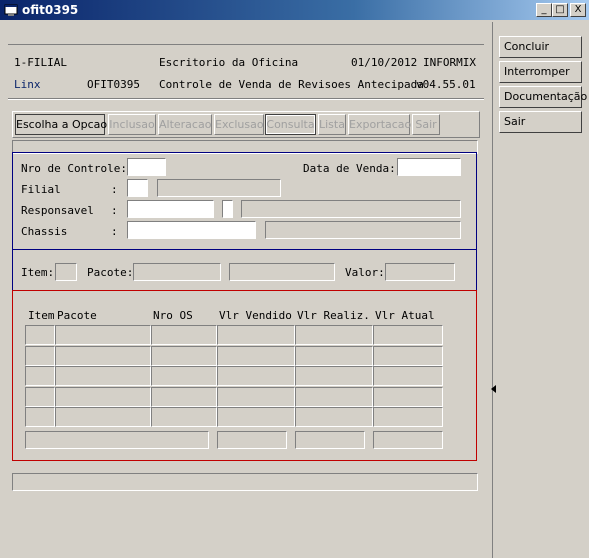  I want to click on total-vlr-atual, so click(408, 440).